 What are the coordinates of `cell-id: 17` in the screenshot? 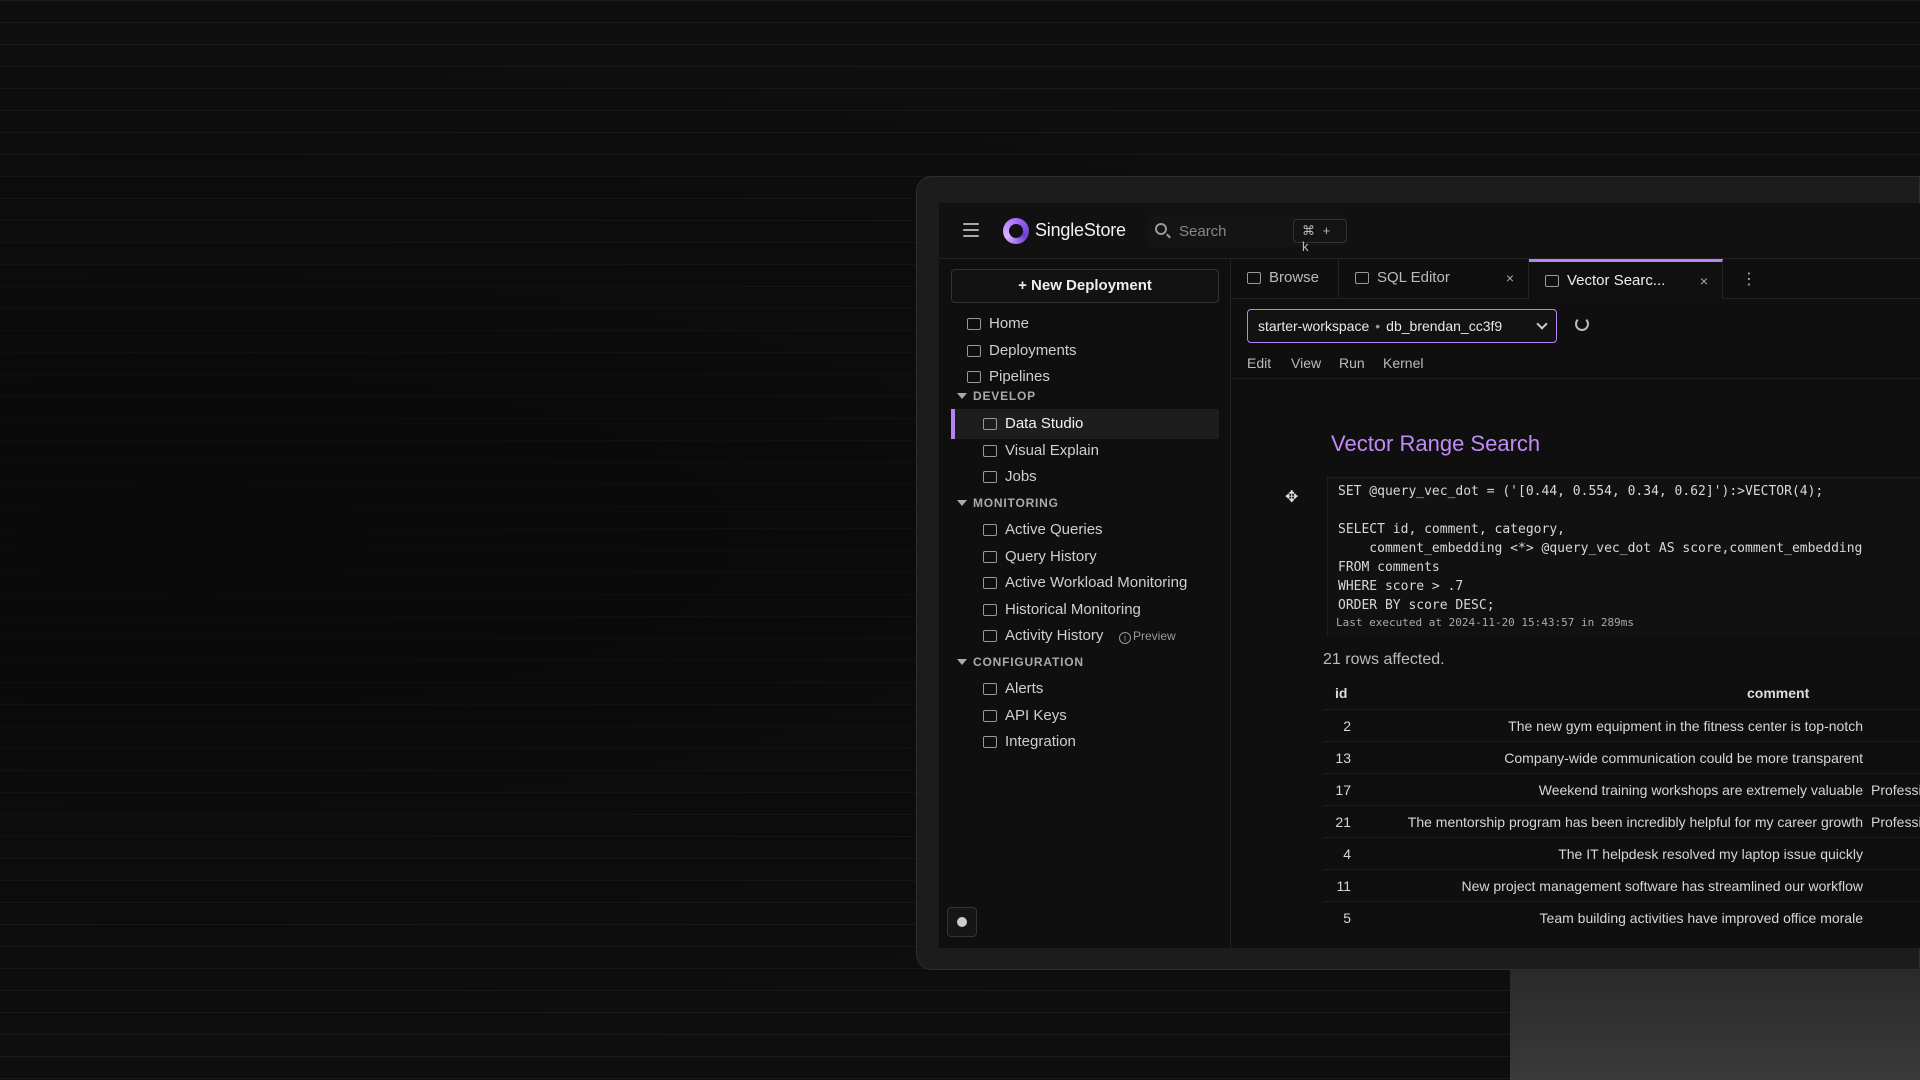 It's located at (1343, 790).